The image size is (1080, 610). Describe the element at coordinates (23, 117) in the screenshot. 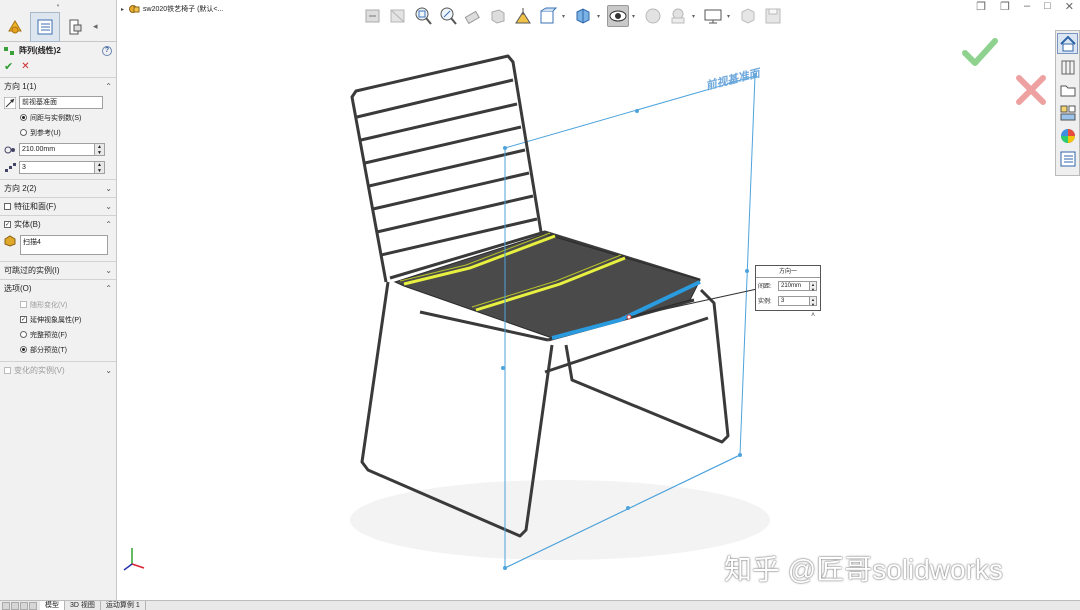

I see `radio-spacing-instances` at that location.